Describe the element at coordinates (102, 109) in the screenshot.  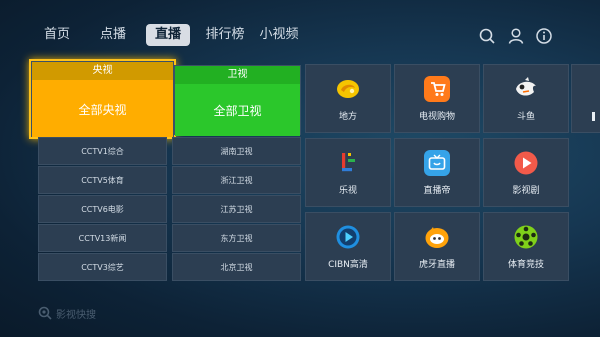
I see `yangshi-all-label: 全部央视` at that location.